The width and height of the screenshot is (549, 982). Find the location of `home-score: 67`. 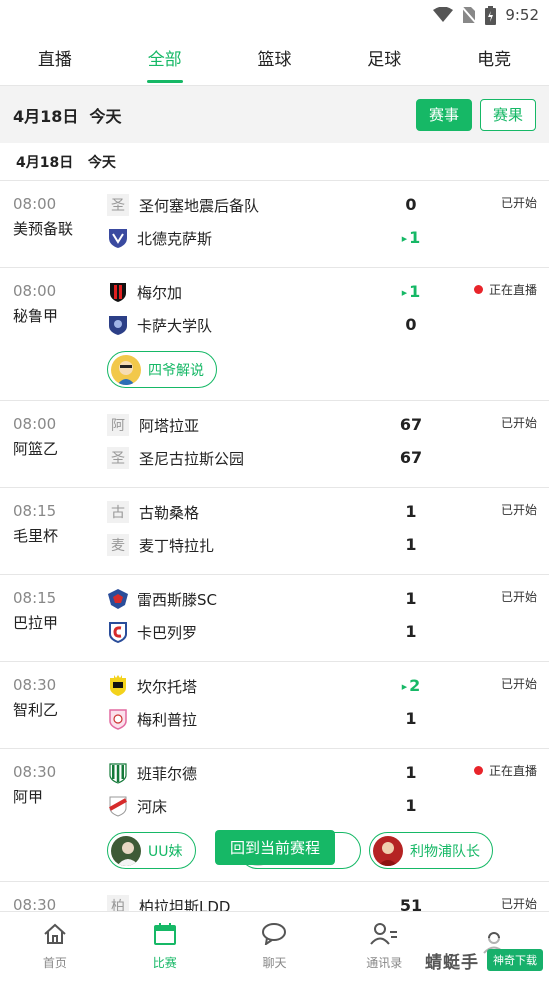

home-score: 67 is located at coordinates (411, 424).